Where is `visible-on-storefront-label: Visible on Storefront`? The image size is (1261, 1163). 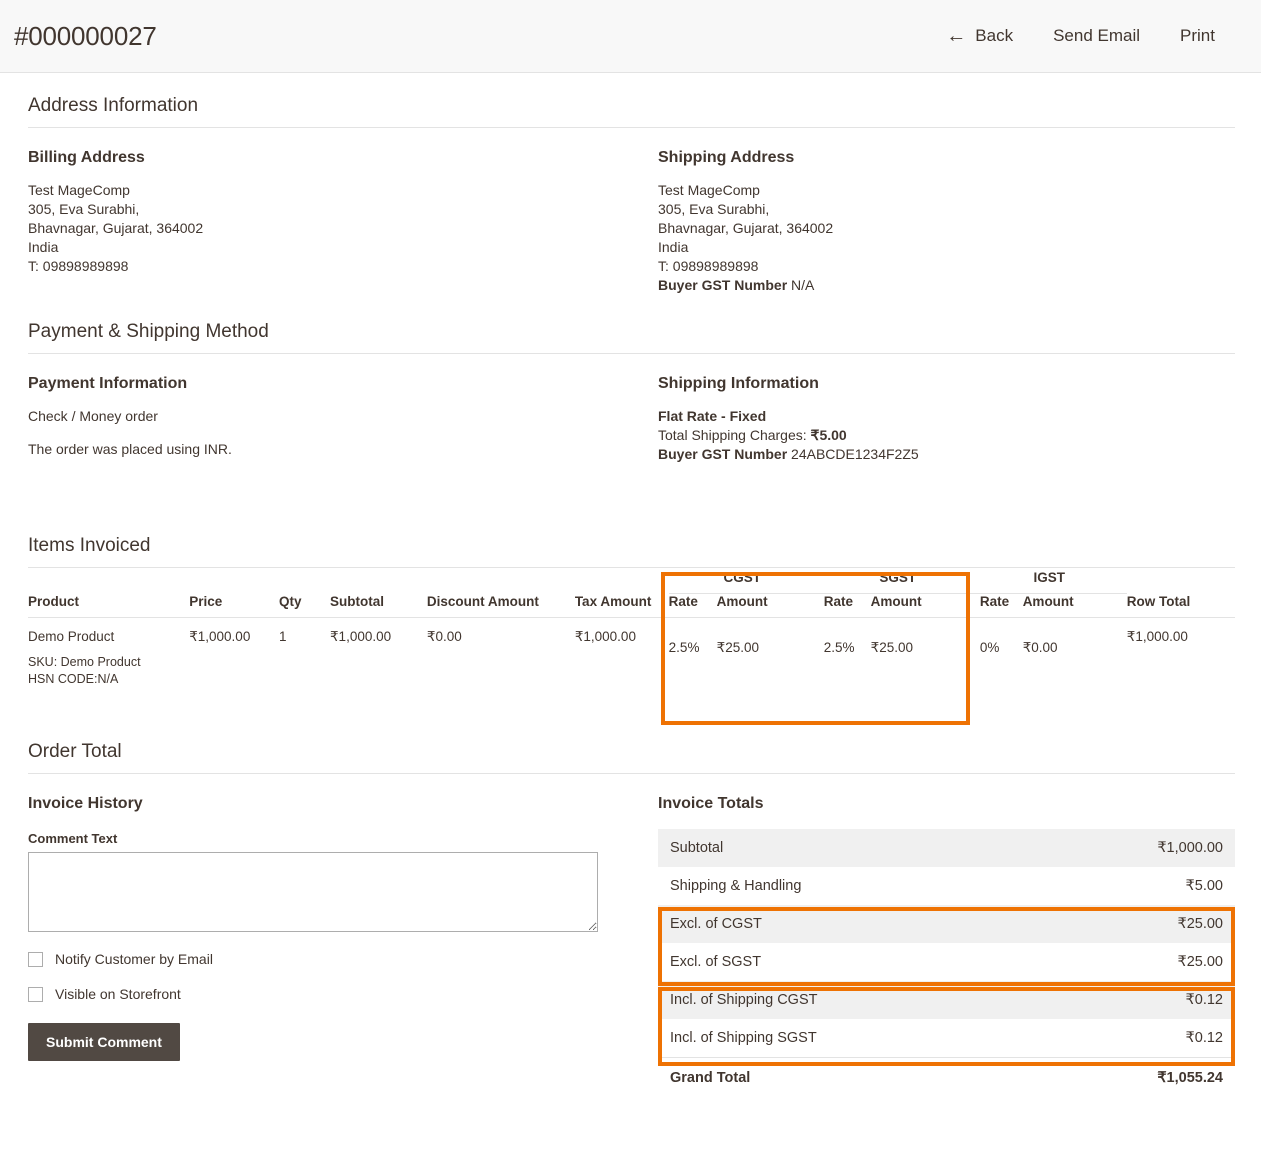 visible-on-storefront-label: Visible on Storefront is located at coordinates (118, 994).